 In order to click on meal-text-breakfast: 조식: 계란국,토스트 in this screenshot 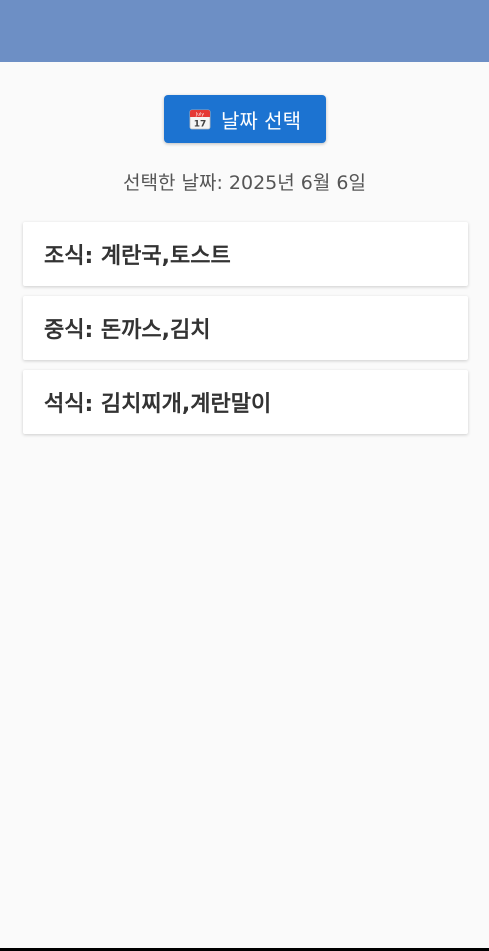, I will do `click(137, 256)`.